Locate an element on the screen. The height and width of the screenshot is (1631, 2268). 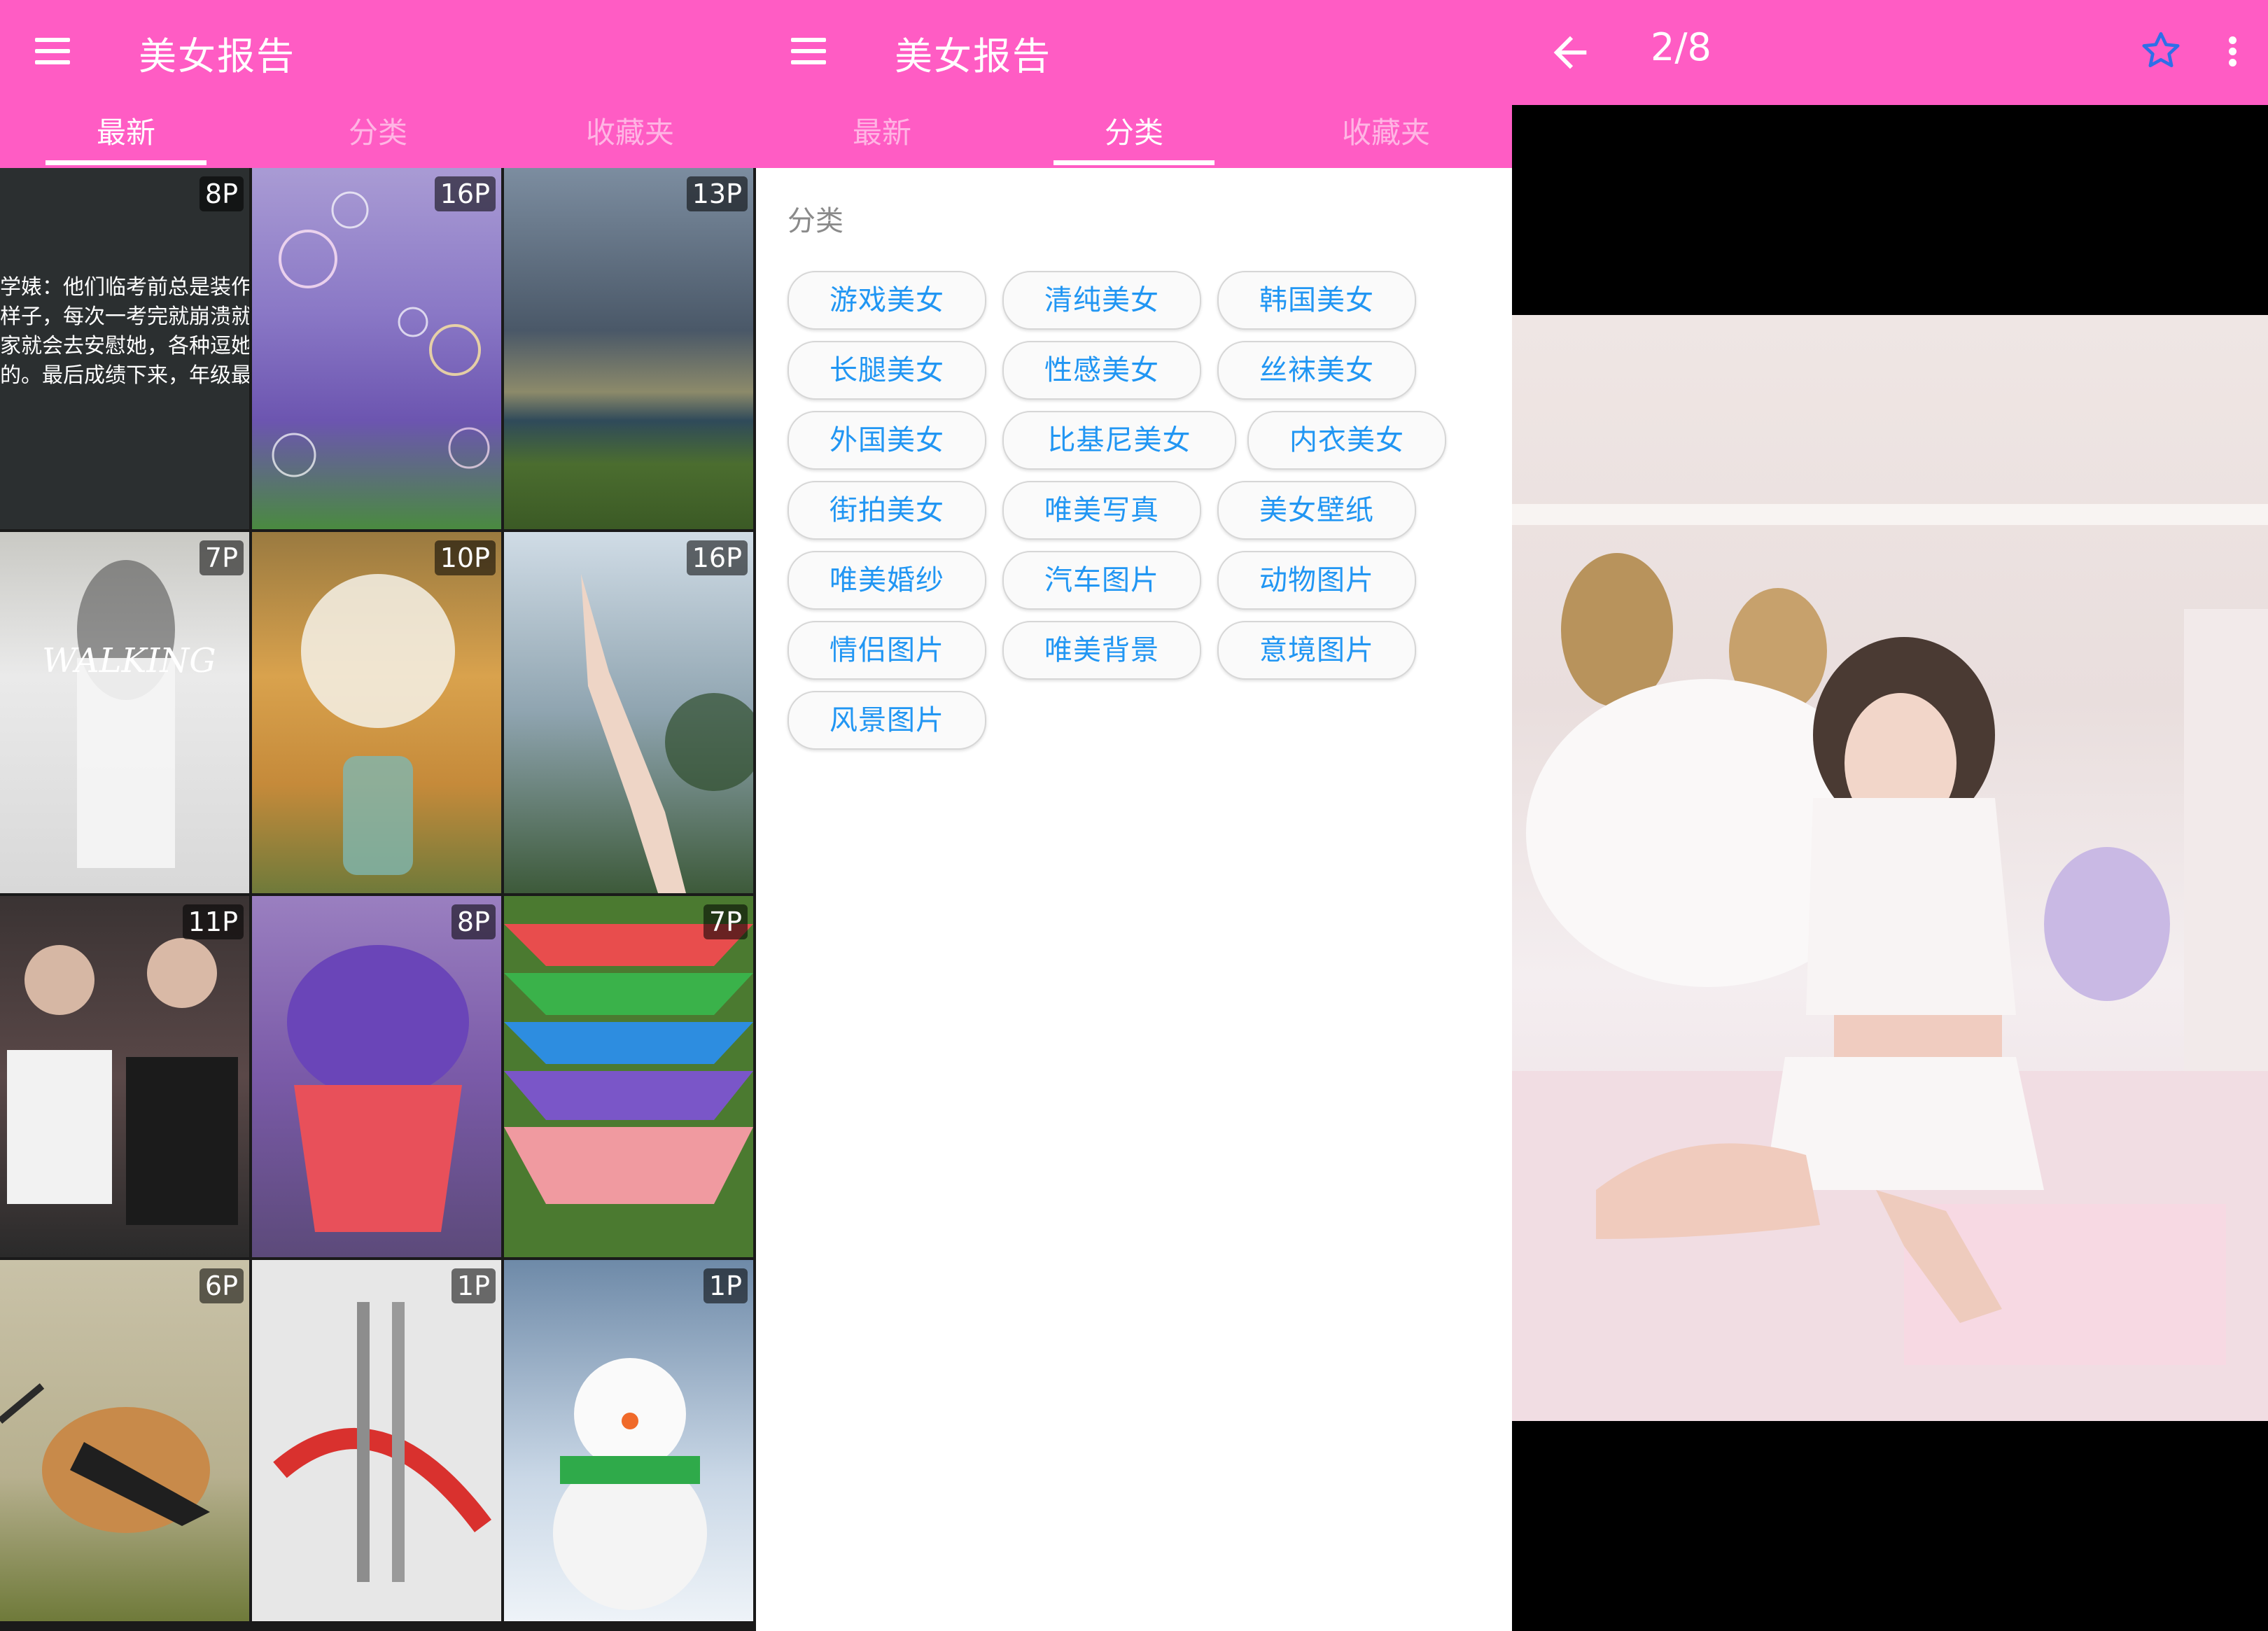
category-chip: 长腿美女 is located at coordinates (887, 370).